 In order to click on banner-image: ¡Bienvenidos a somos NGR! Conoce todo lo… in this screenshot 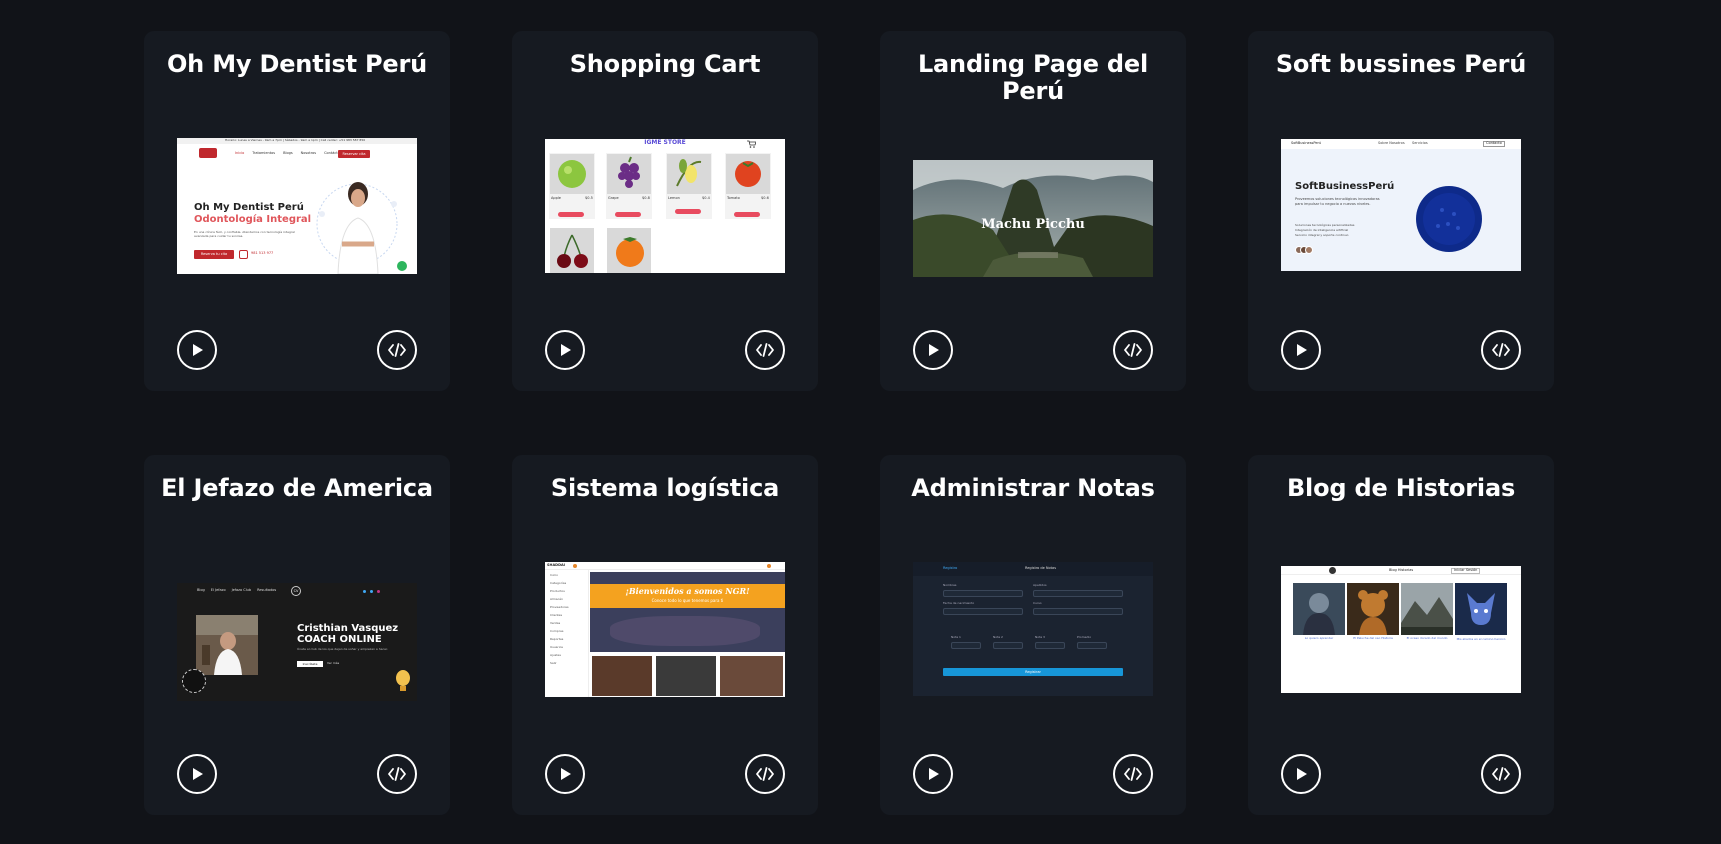, I will do `click(687, 612)`.